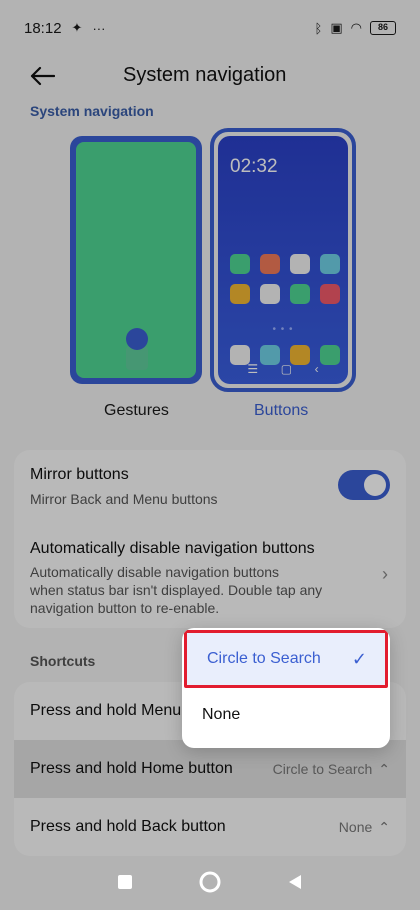 The height and width of the screenshot is (910, 420). What do you see at coordinates (264, 658) in the screenshot?
I see `option-label: Circle to Search` at bounding box center [264, 658].